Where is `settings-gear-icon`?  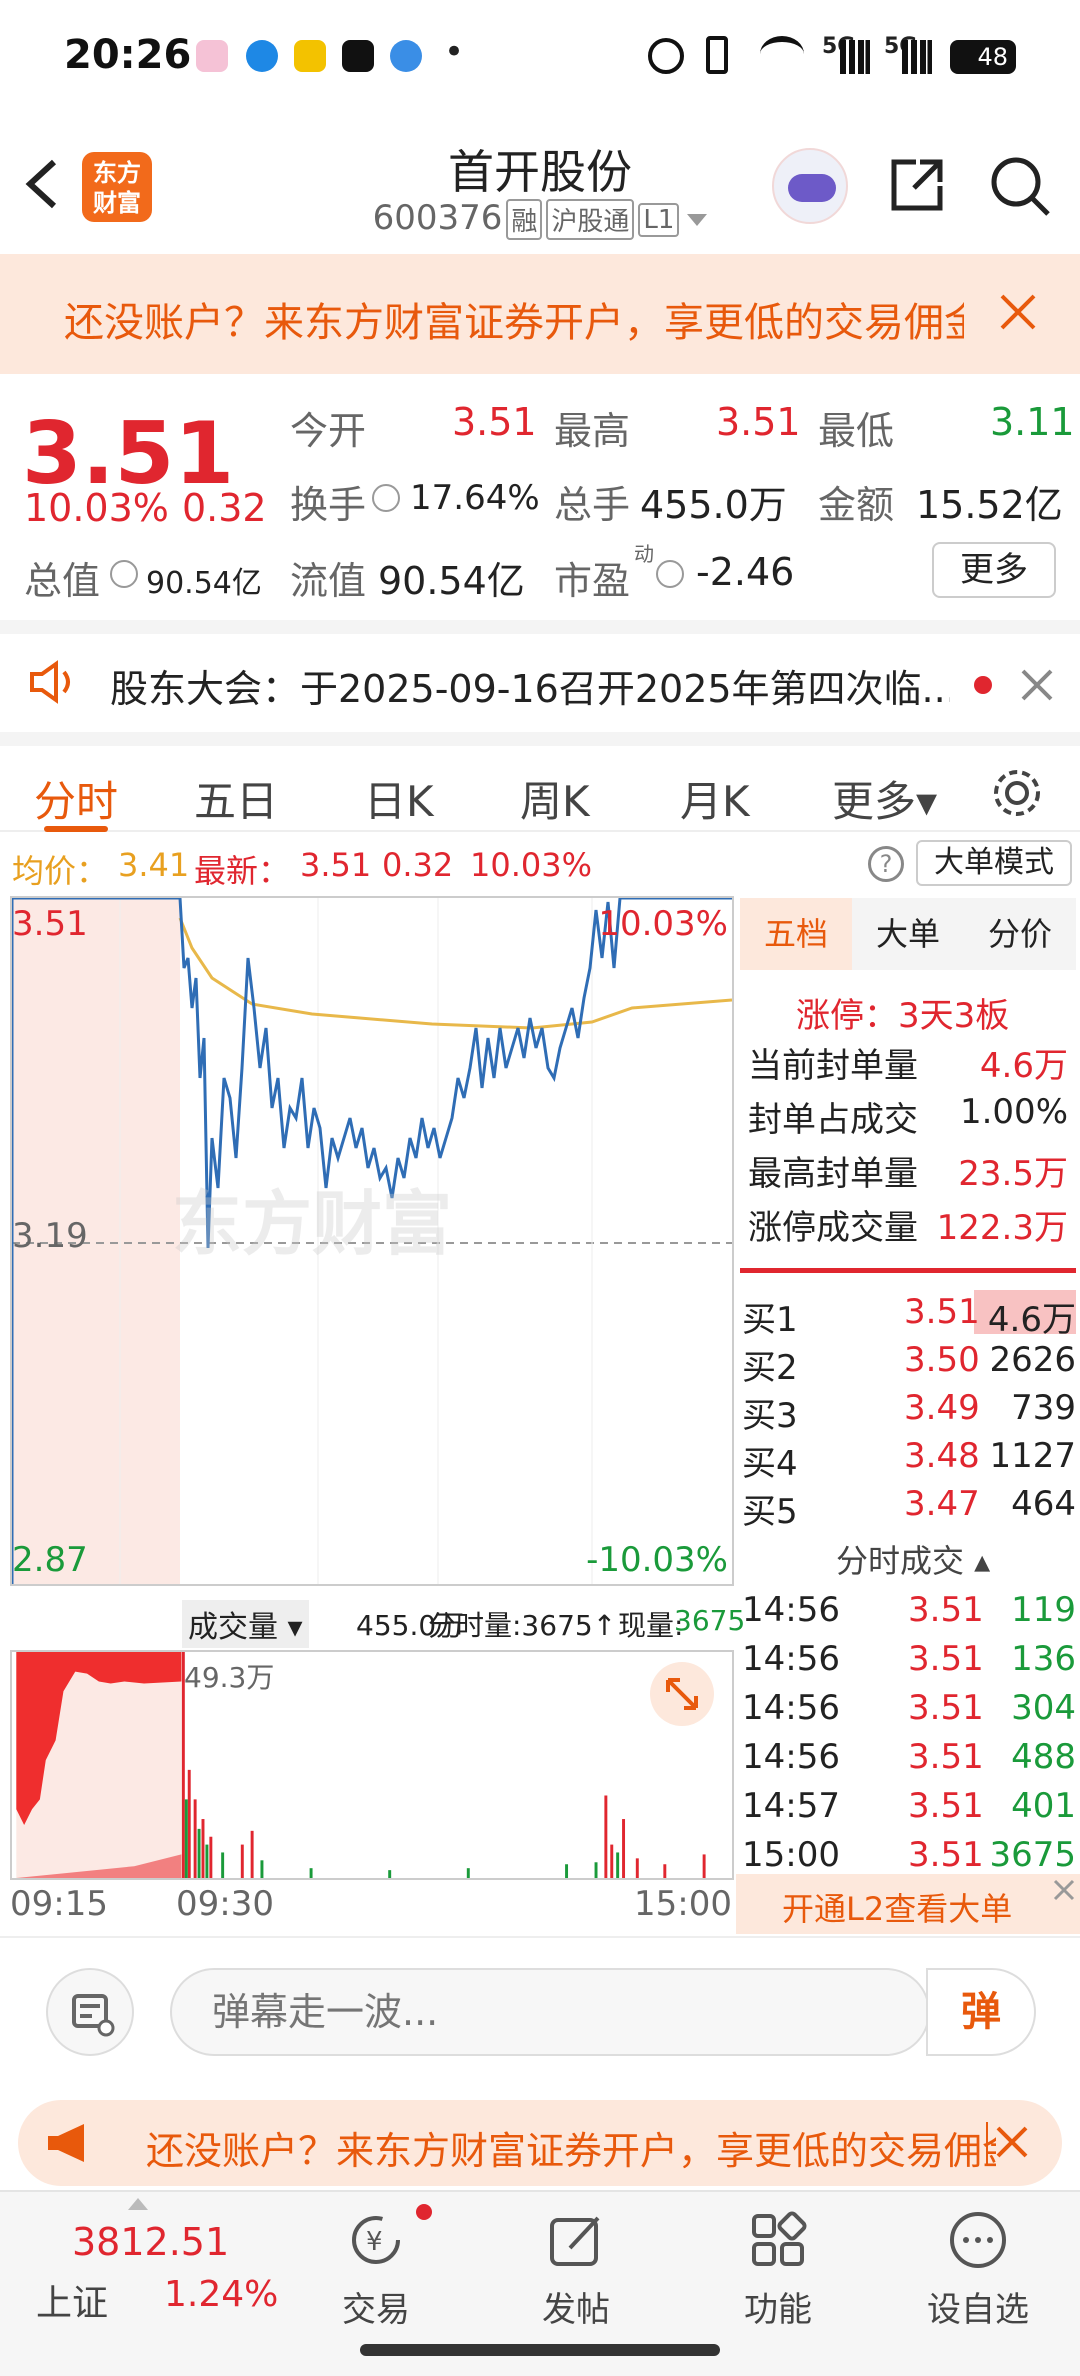
settings-gear-icon is located at coordinates (1017, 793).